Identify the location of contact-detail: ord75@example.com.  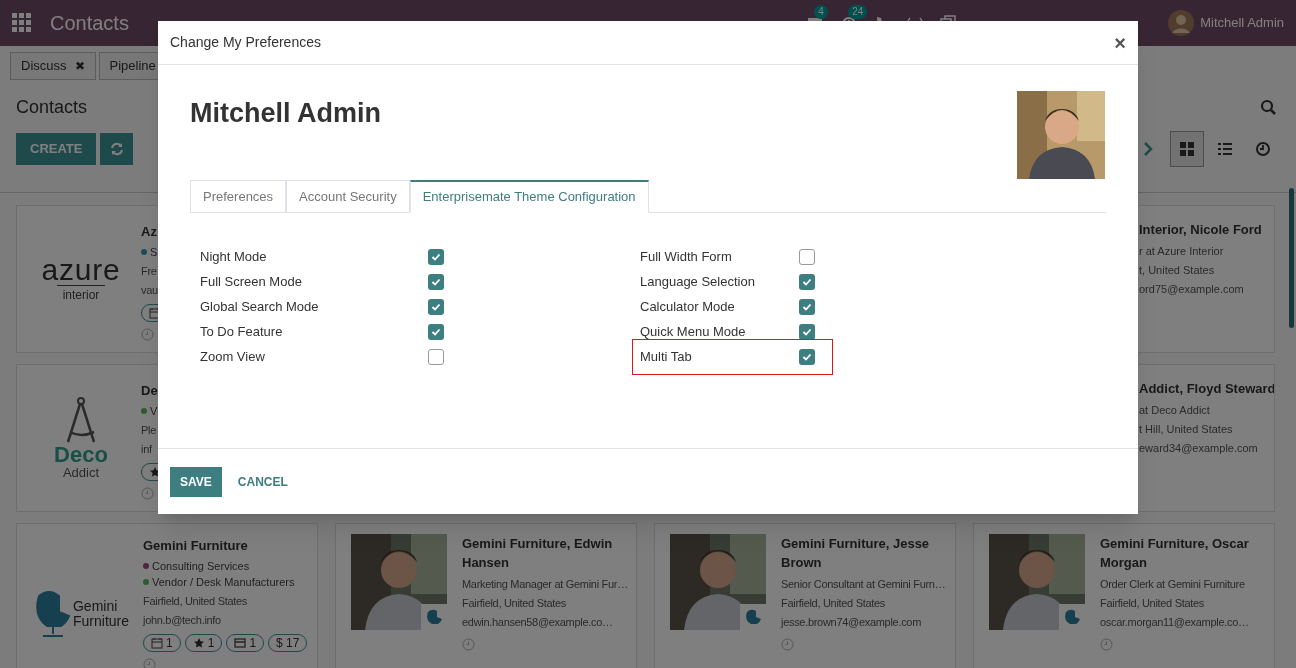
(1192, 289).